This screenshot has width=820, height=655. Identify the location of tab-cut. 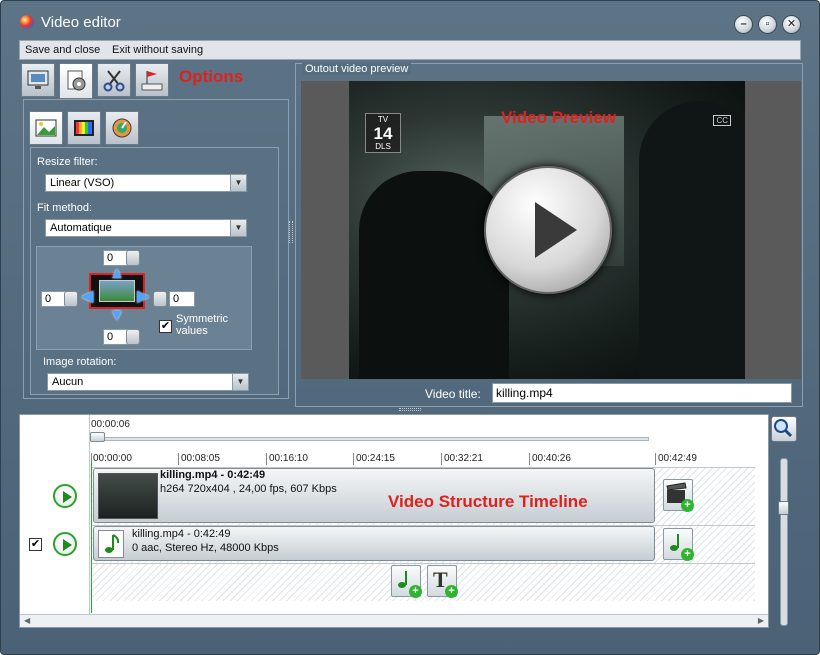
(114, 80).